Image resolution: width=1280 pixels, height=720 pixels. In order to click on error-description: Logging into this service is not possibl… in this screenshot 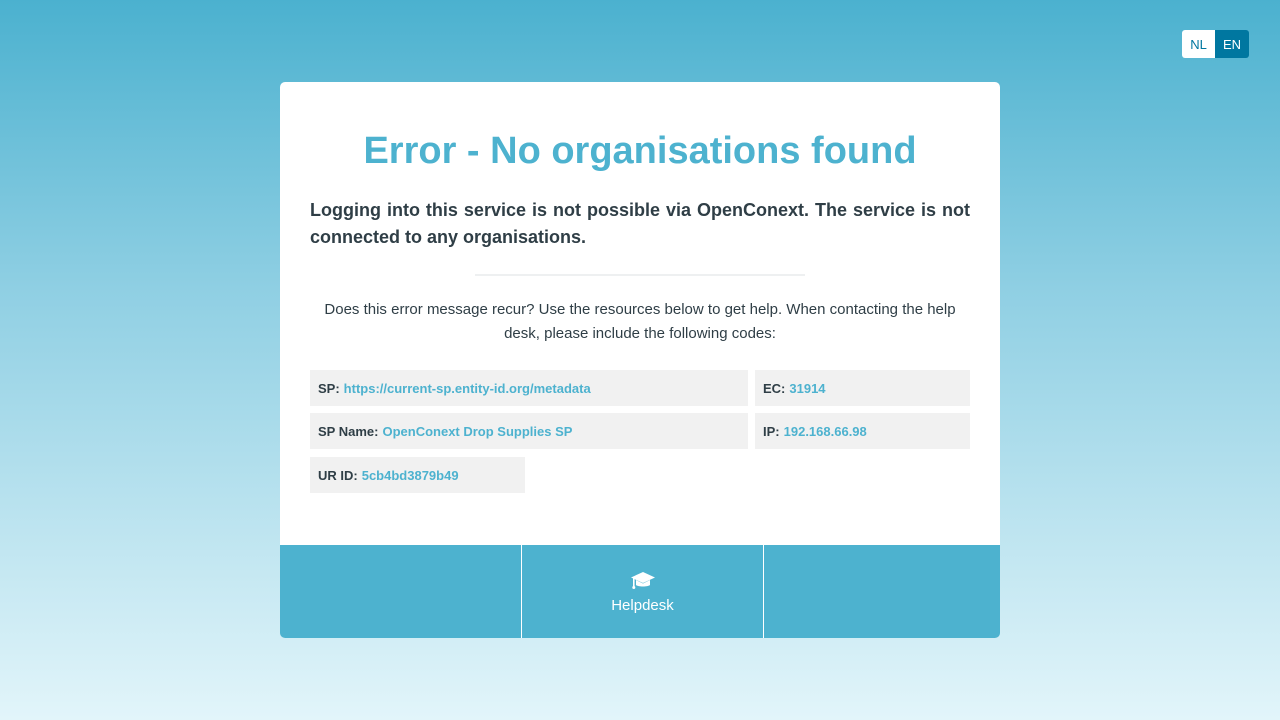, I will do `click(640, 223)`.